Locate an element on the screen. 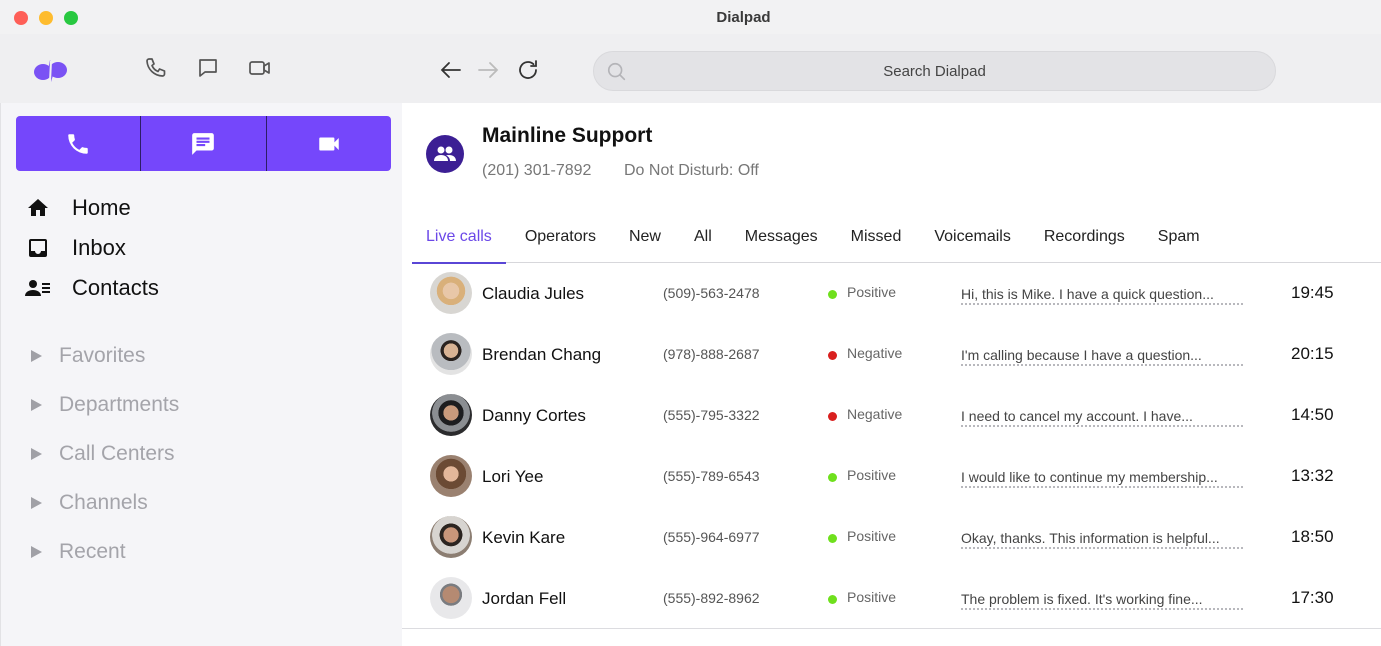  sidebar-item-label: Home is located at coordinates (101, 207).